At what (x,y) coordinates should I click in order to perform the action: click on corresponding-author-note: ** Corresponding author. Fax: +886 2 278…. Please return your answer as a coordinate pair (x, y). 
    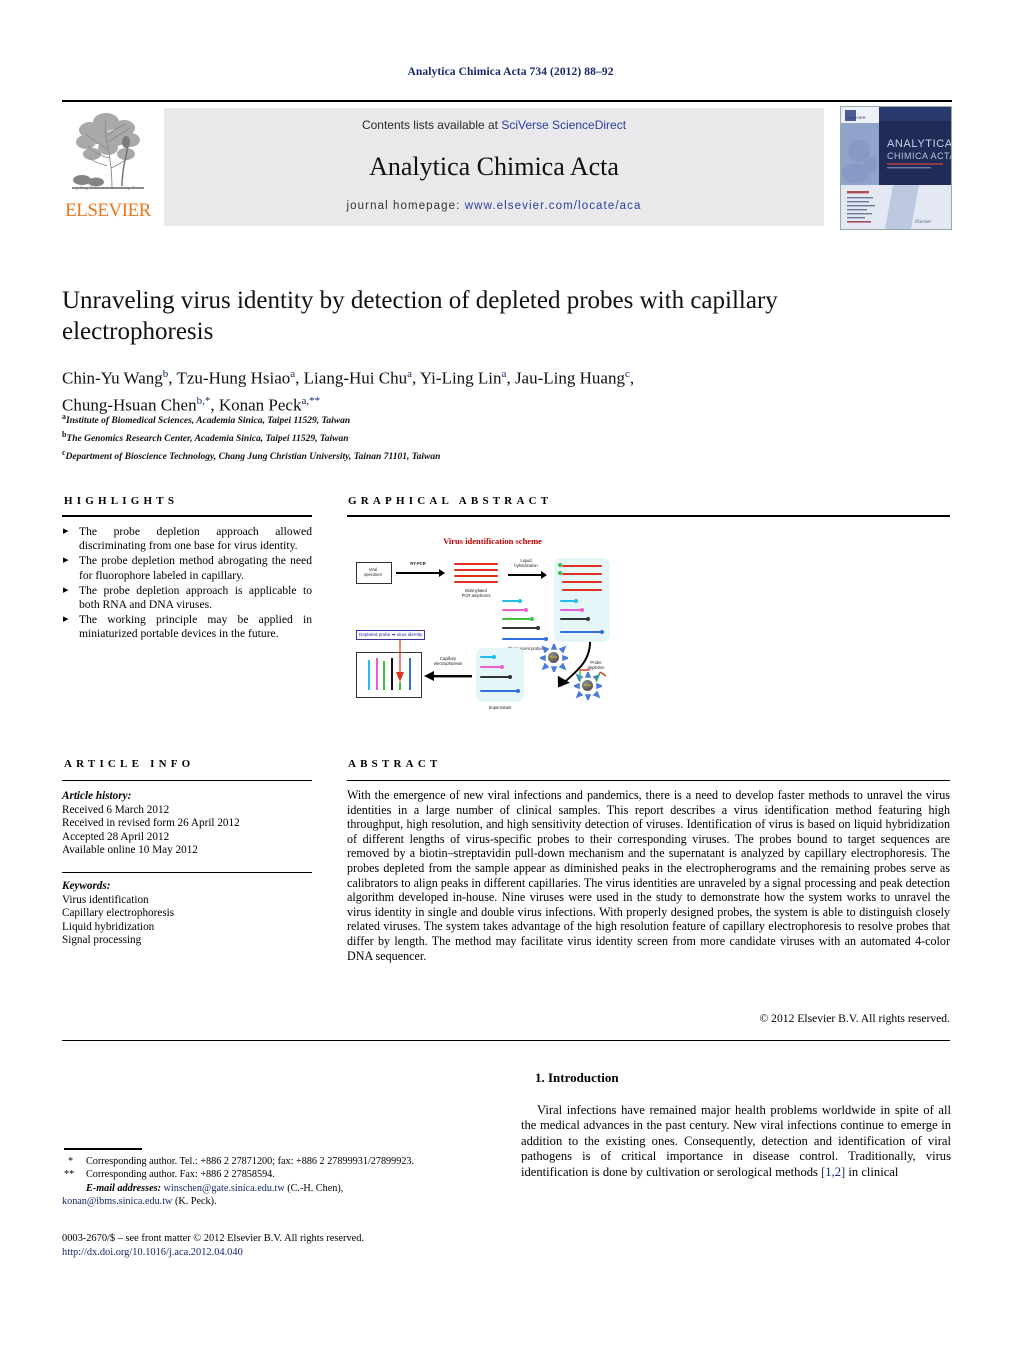
    Looking at the image, I should click on (282, 1174).